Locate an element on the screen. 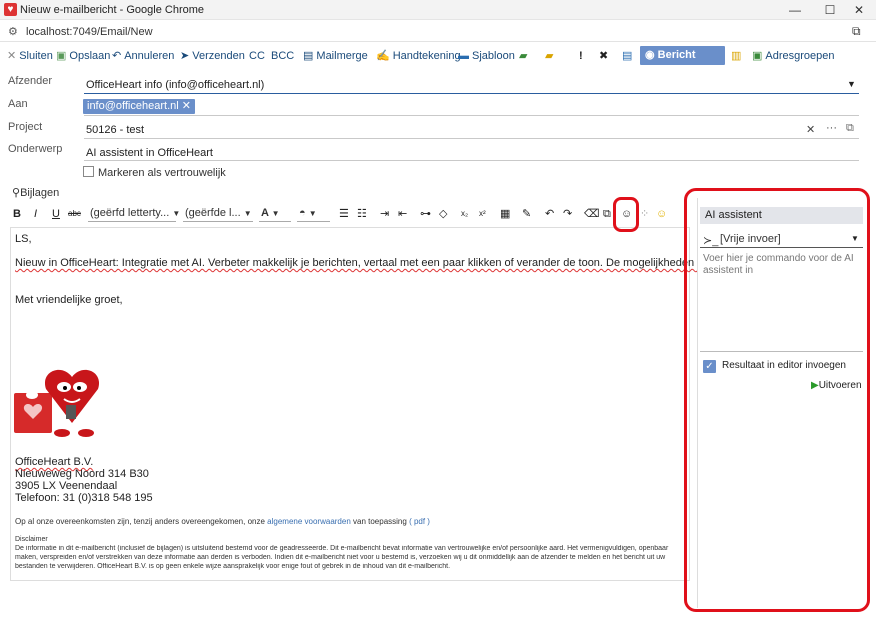 This screenshot has height=620, width=876. document-icon: ▤ is located at coordinates (627, 56).